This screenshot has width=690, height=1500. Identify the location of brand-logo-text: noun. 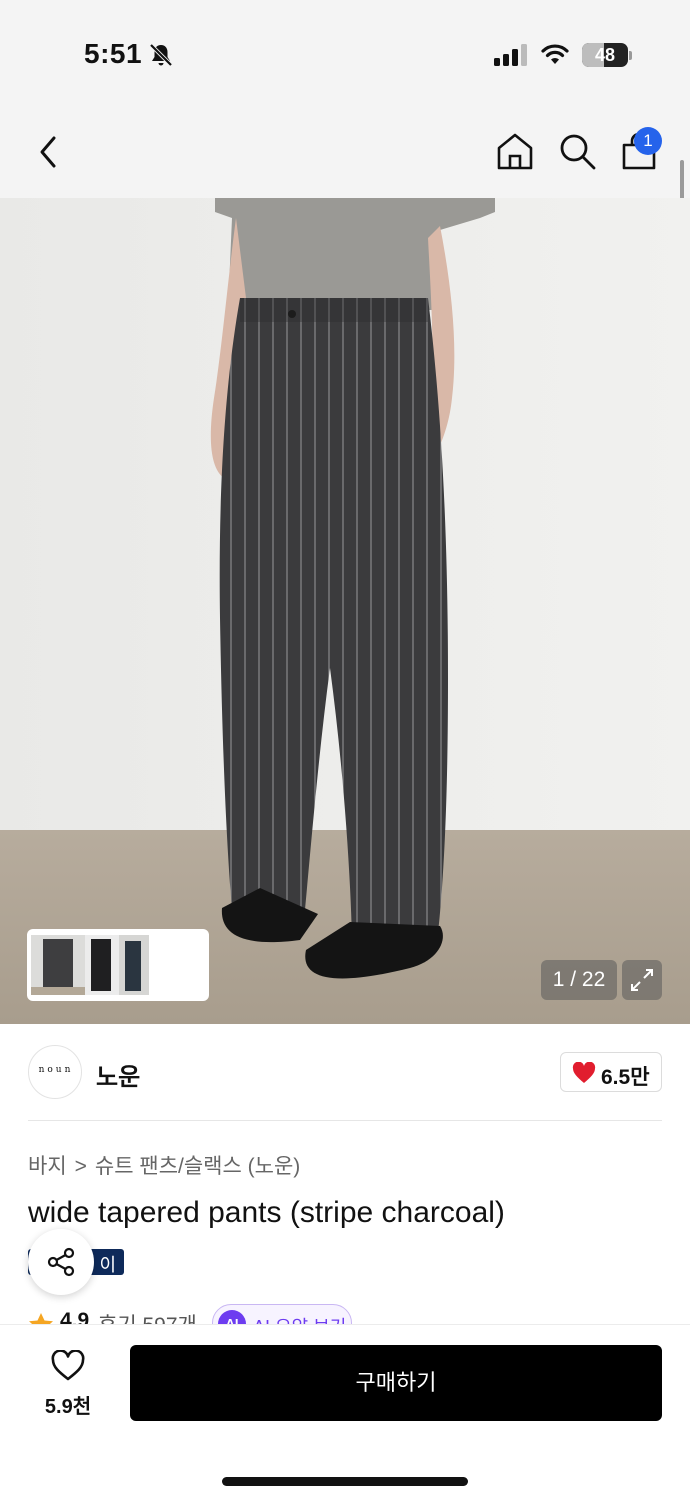
(56, 1070).